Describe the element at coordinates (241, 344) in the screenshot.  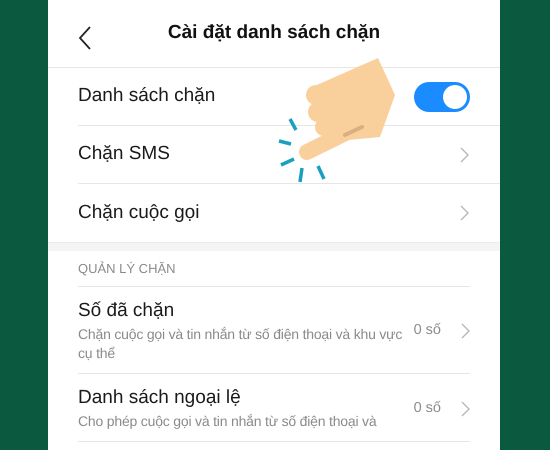
I see `item-description: Chặn cuộc gọi và tin nhắn từ số điện thoại và khu vực cụ thể` at that location.